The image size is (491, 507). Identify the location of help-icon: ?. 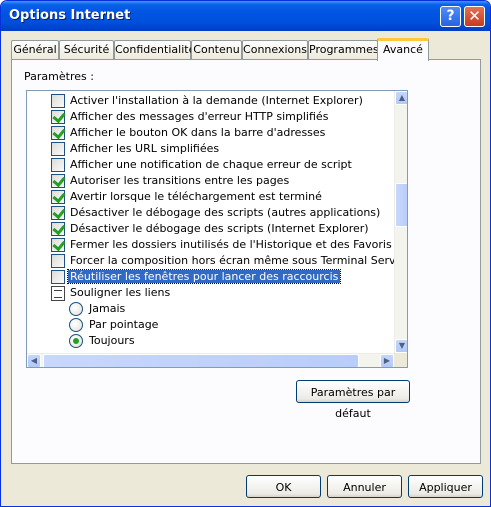
(450, 16).